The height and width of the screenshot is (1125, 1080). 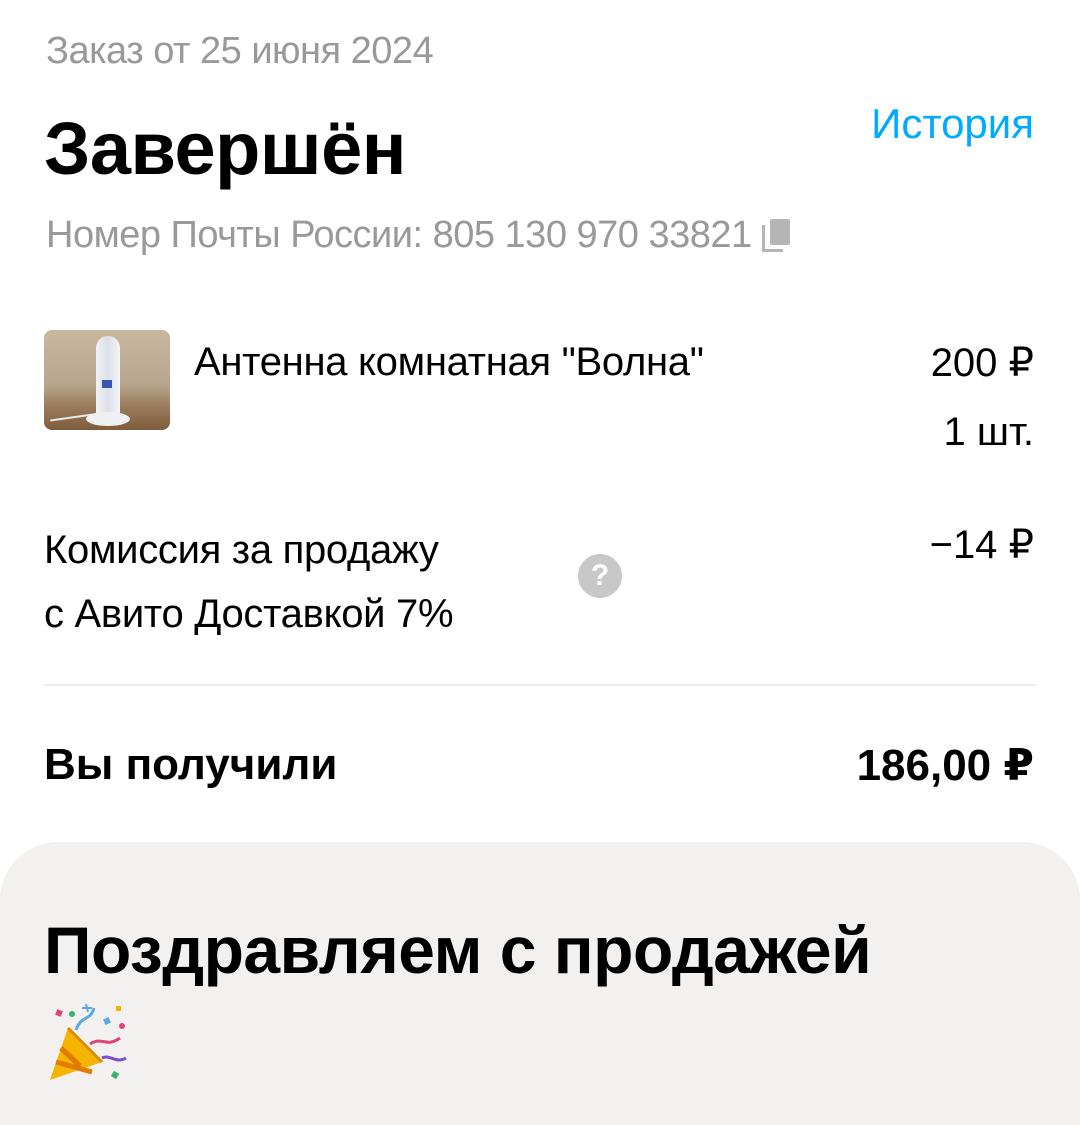 What do you see at coordinates (952, 124) in the screenshot?
I see `history-link: История` at bounding box center [952, 124].